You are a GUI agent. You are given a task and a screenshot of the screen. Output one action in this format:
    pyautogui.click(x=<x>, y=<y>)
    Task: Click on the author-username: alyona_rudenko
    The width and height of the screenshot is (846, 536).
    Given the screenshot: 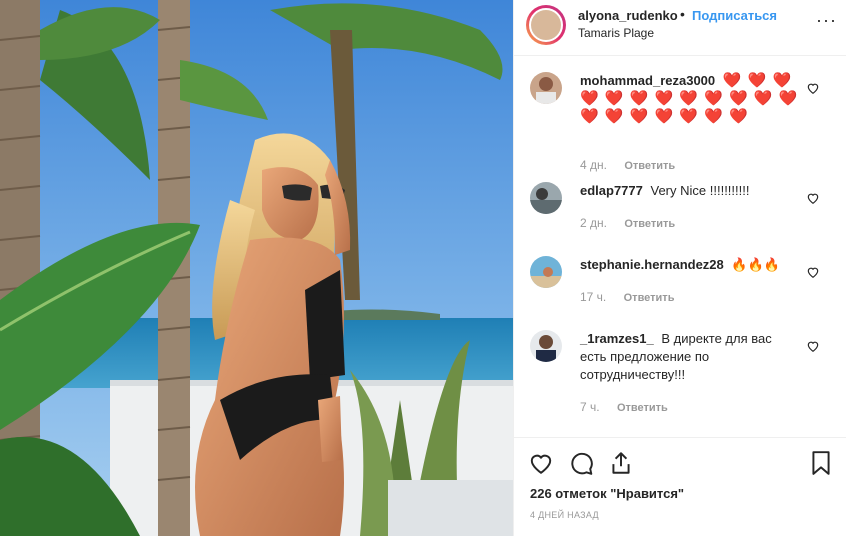 What is the action you would take?
    pyautogui.click(x=628, y=15)
    